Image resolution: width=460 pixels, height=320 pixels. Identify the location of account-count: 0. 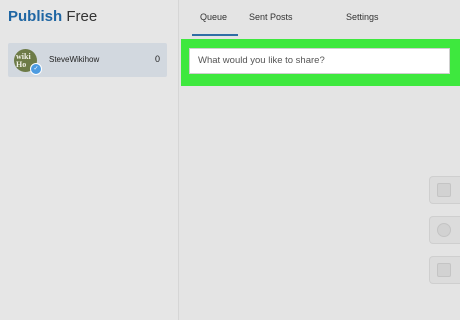
(157, 59).